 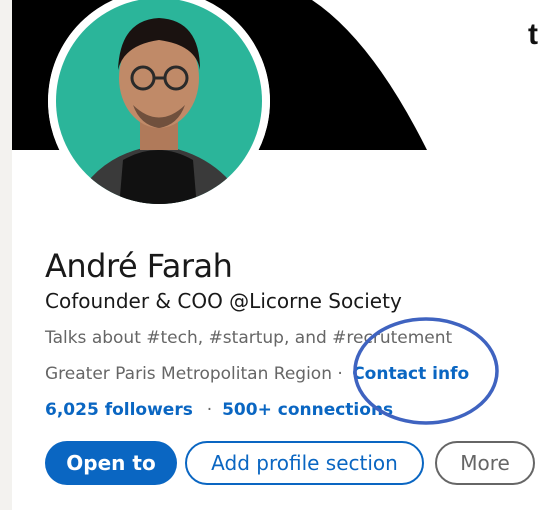 What do you see at coordinates (307, 410) in the screenshot?
I see `connections-link: 500+ connections` at bounding box center [307, 410].